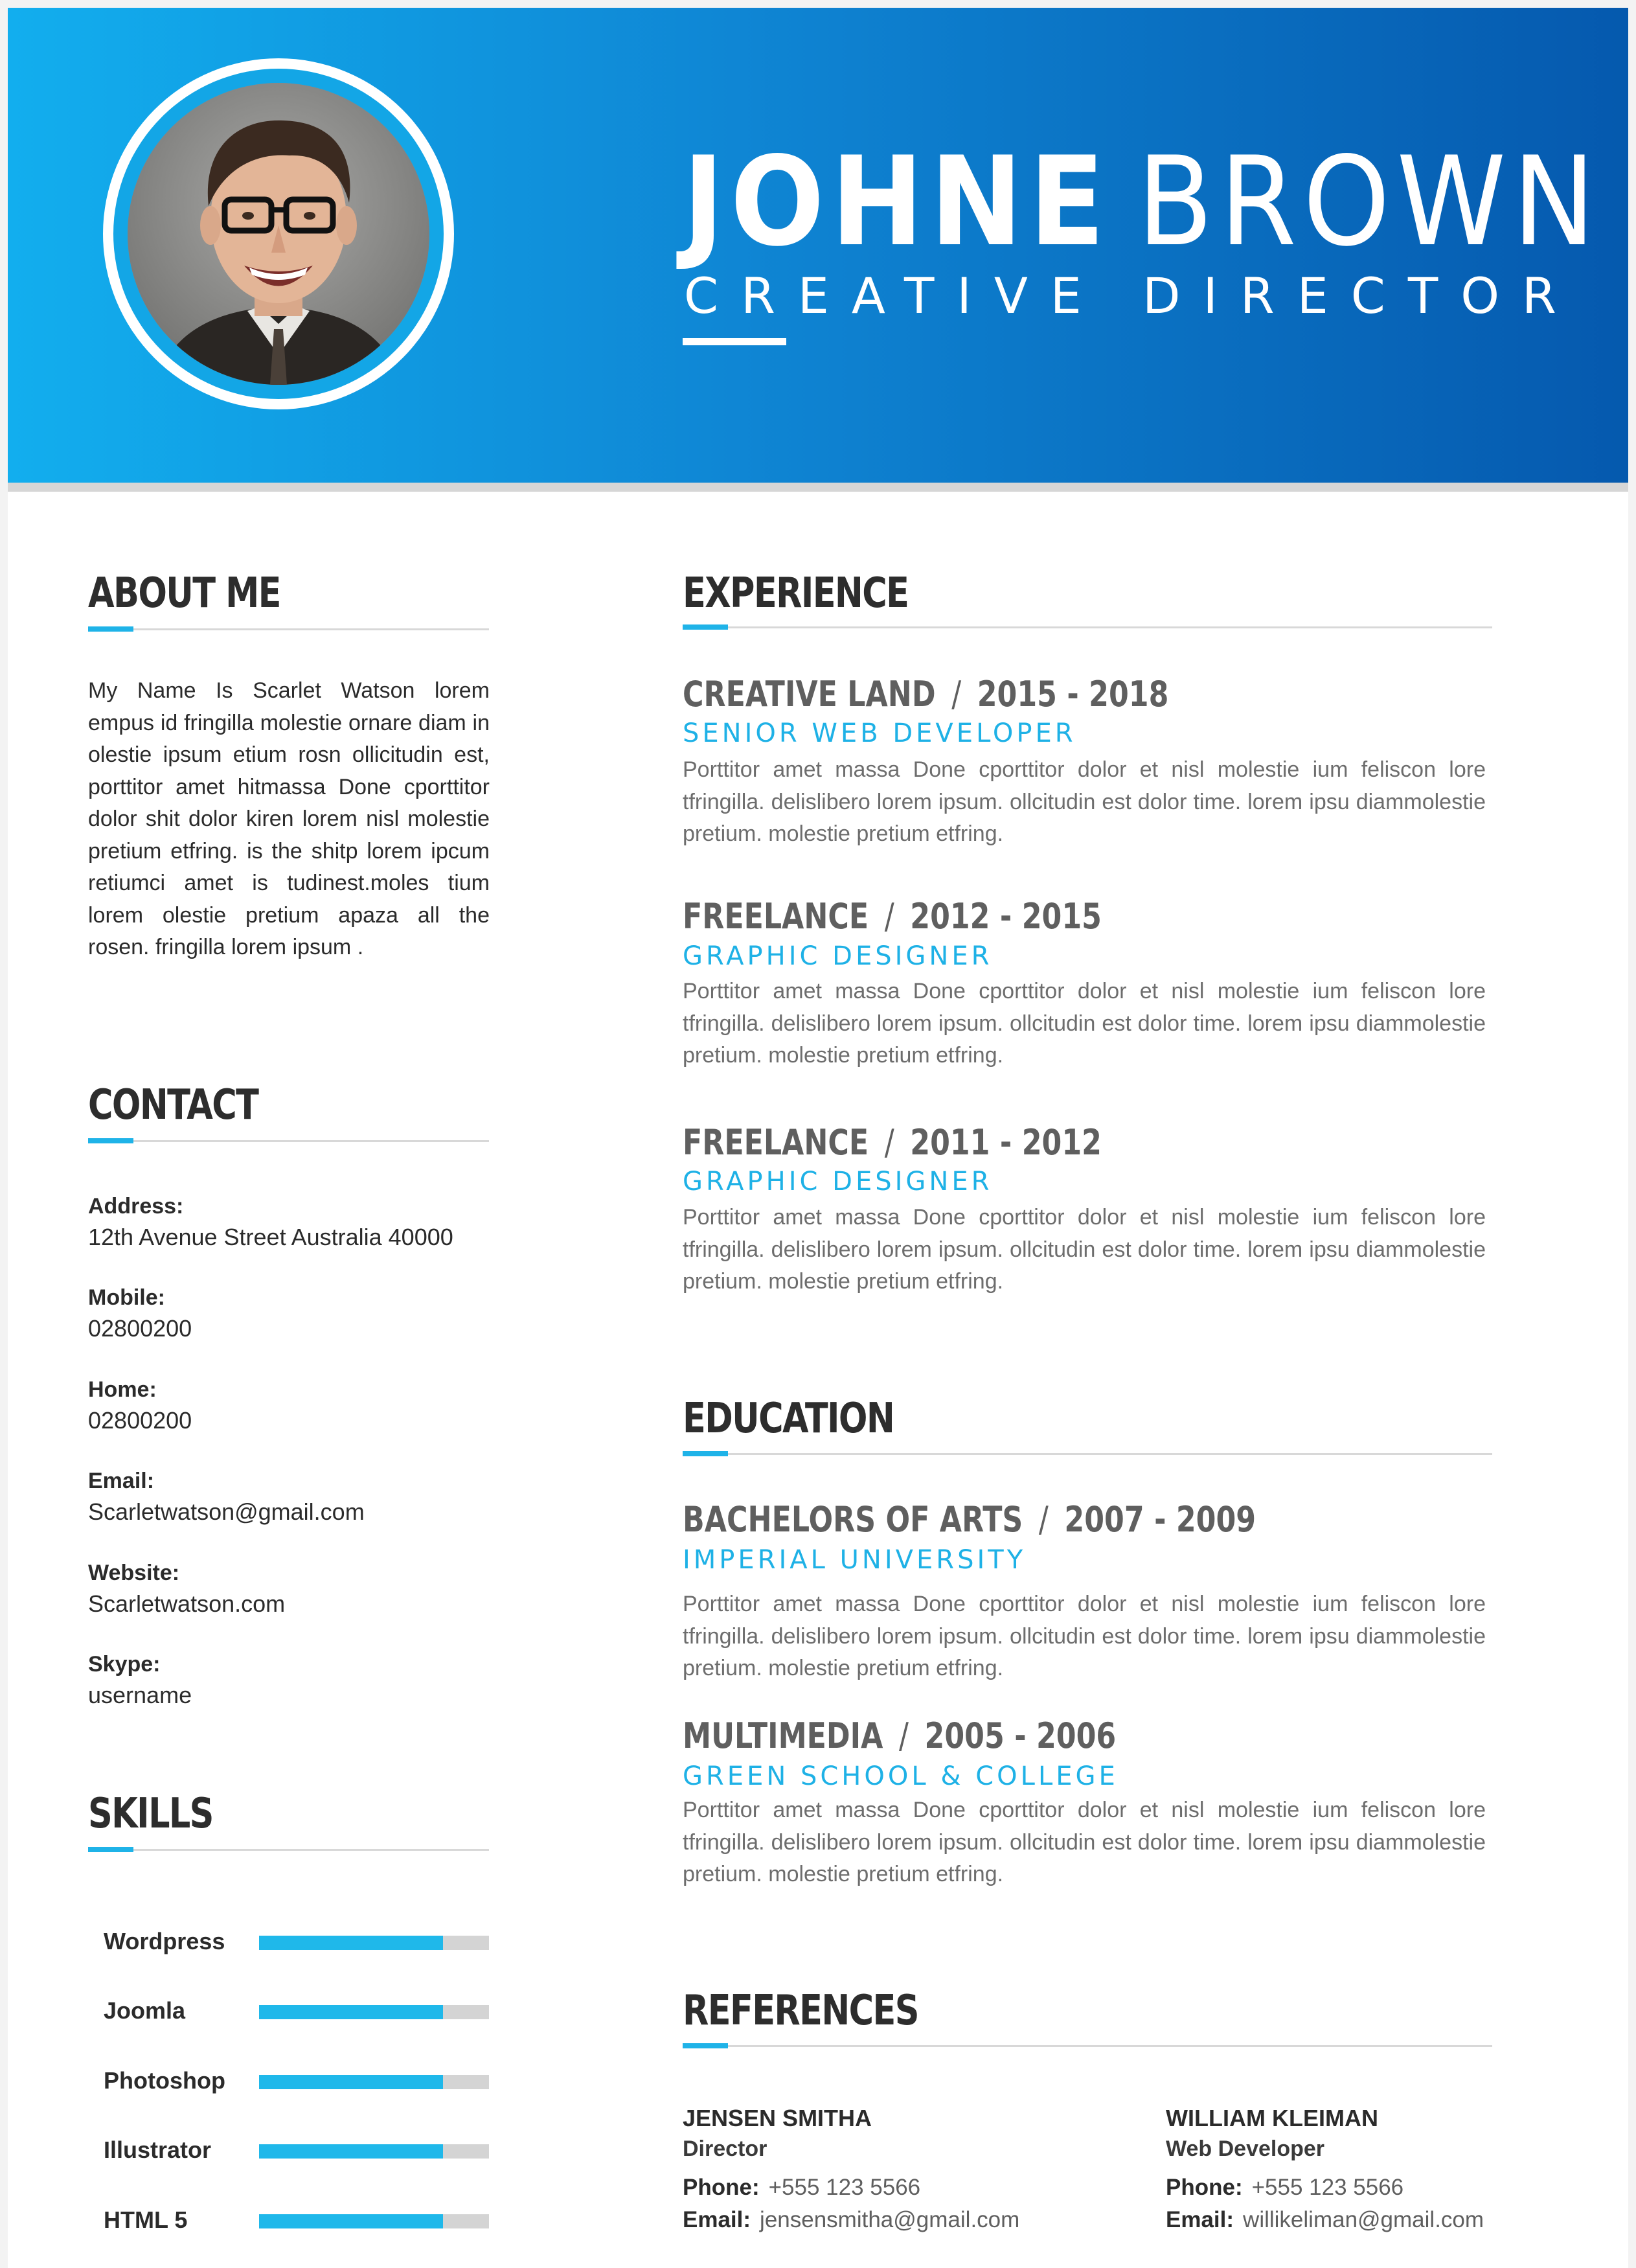  Describe the element at coordinates (288, 1141) in the screenshot. I see `contact-divider` at that location.